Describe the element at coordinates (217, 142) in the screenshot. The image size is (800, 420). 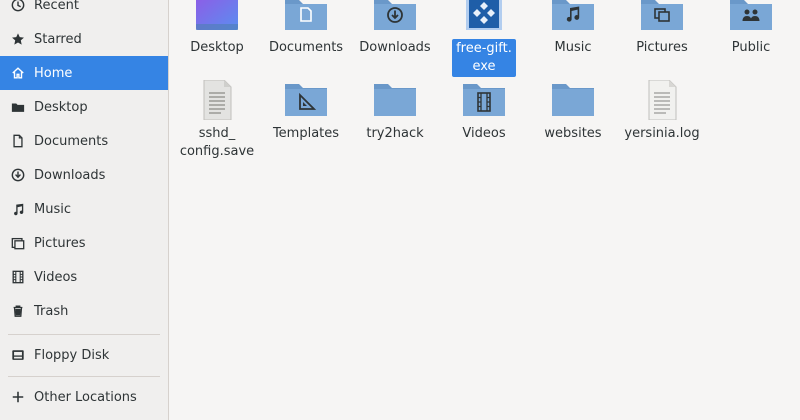
I see `file-name: sshd_ config.save` at that location.